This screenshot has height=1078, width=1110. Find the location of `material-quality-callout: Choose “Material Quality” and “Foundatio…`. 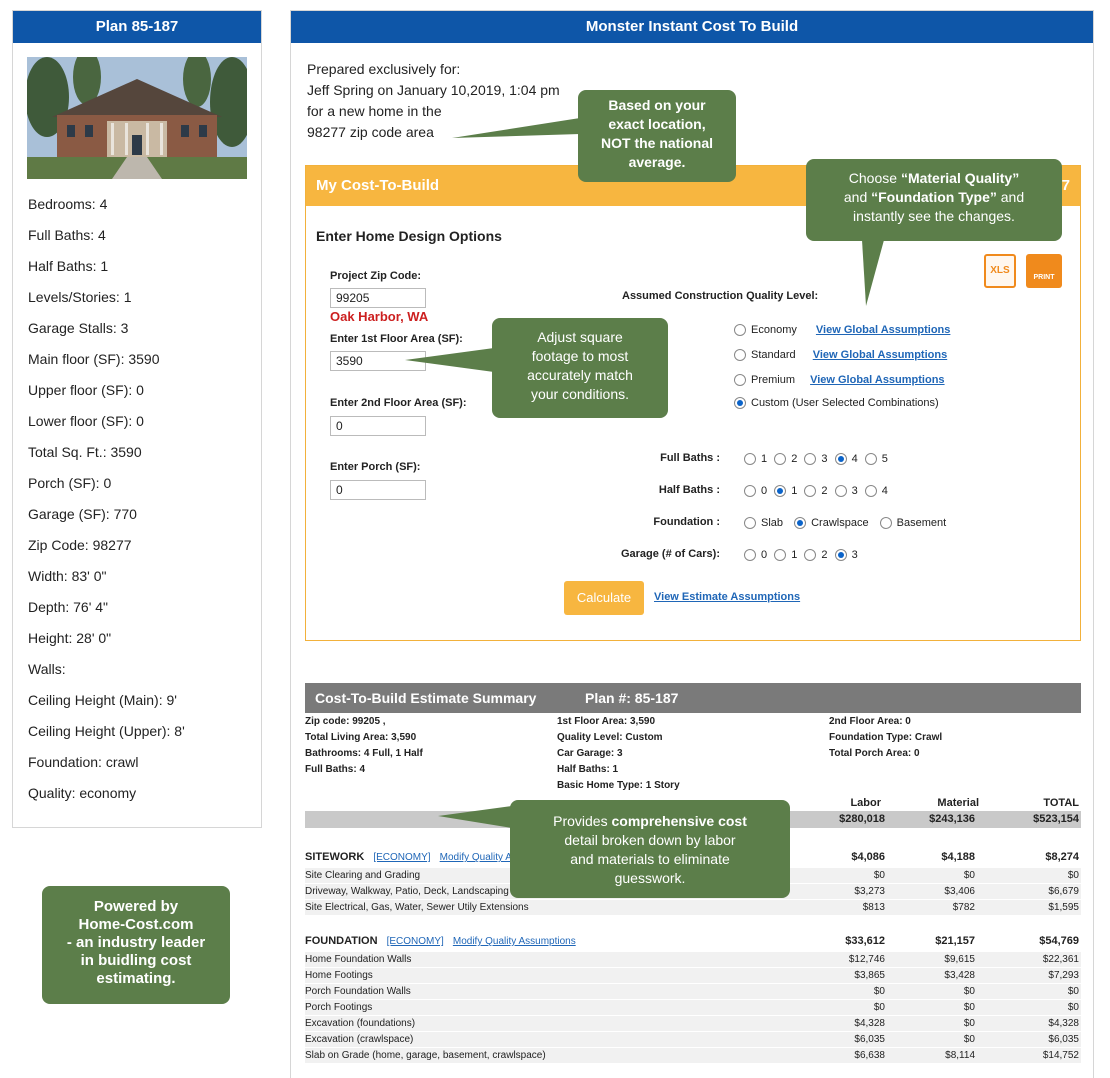

material-quality-callout: Choose “Material Quality” and “Foundatio… is located at coordinates (934, 200).